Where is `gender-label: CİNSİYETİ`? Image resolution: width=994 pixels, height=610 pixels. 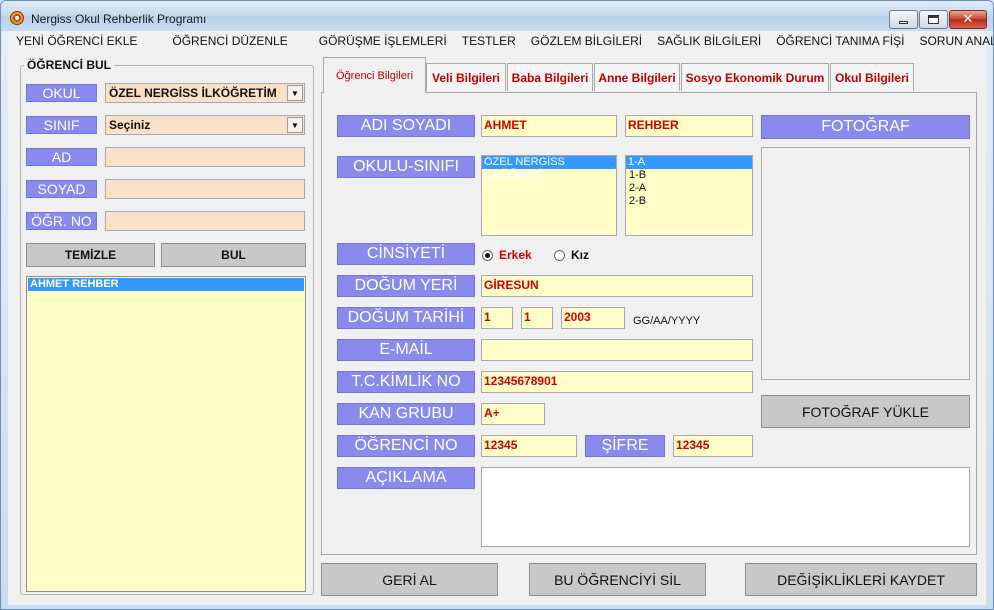
gender-label: CİNSİYETİ is located at coordinates (406, 254).